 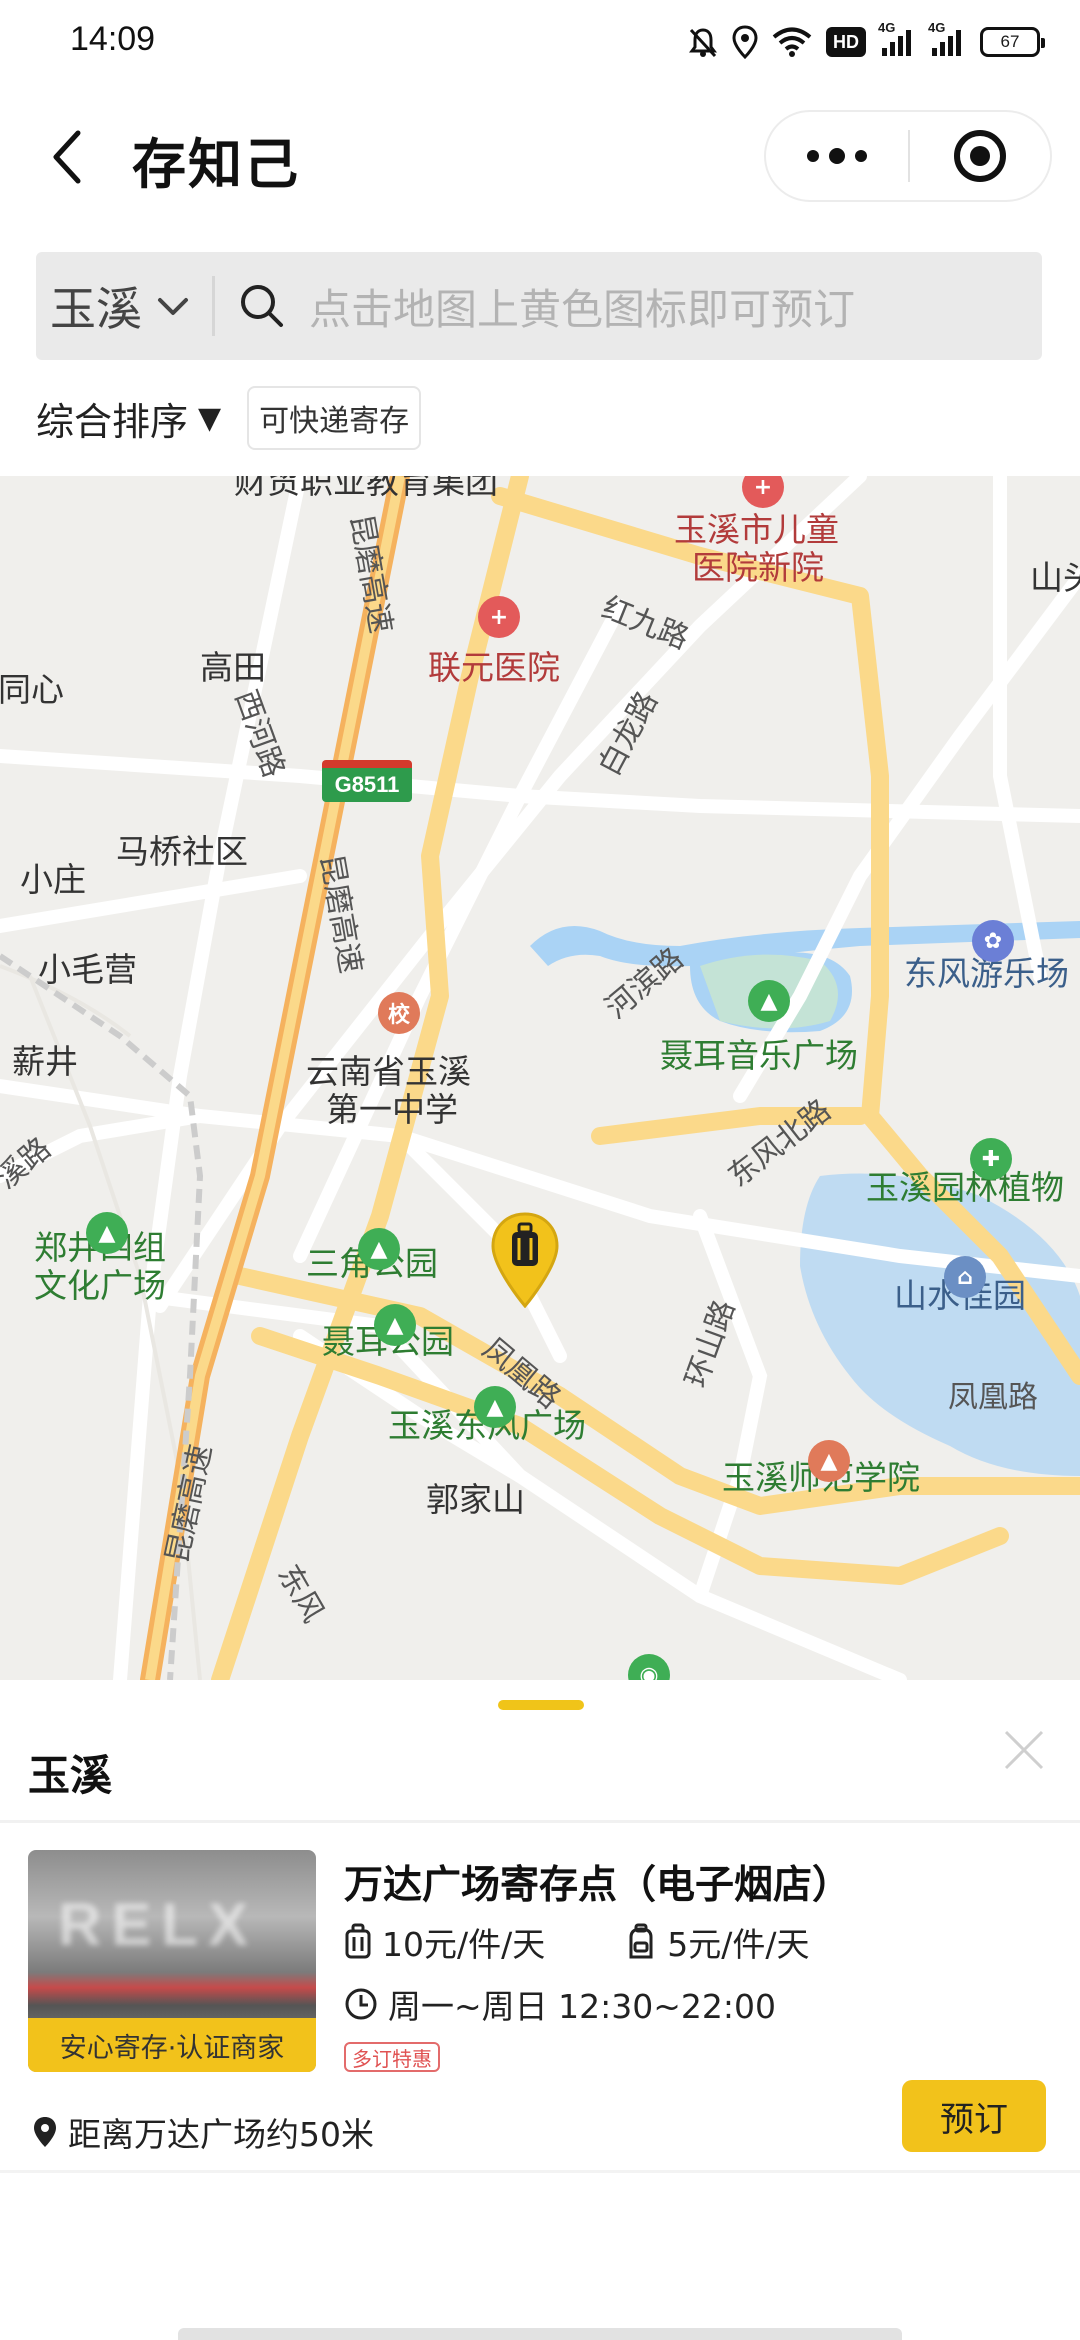 I want to click on search-divider, so click(x=213, y=306).